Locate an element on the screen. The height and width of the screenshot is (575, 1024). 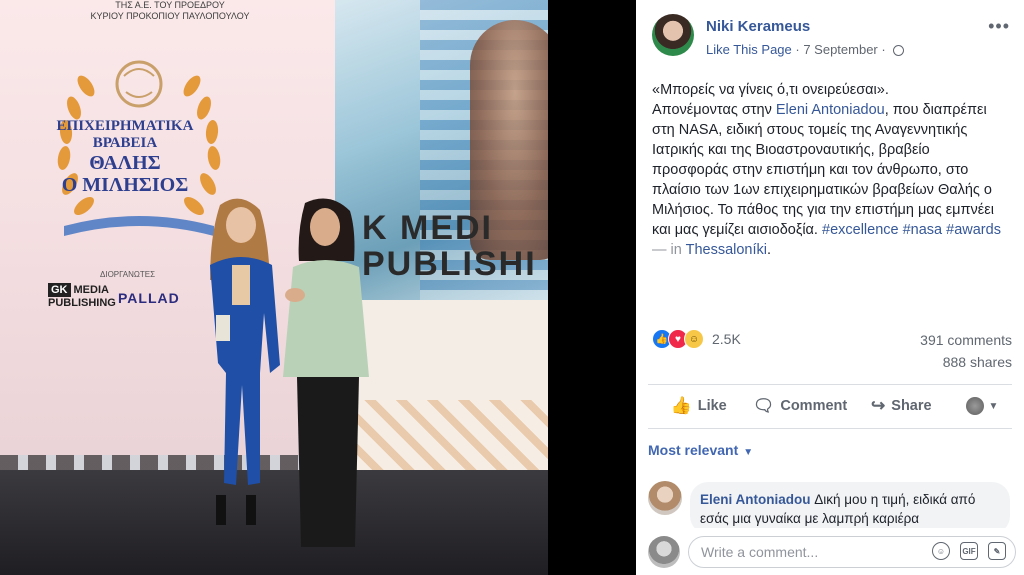
comment-sort-dropdown: Most relevant ▼ is located at coordinates (700, 450).